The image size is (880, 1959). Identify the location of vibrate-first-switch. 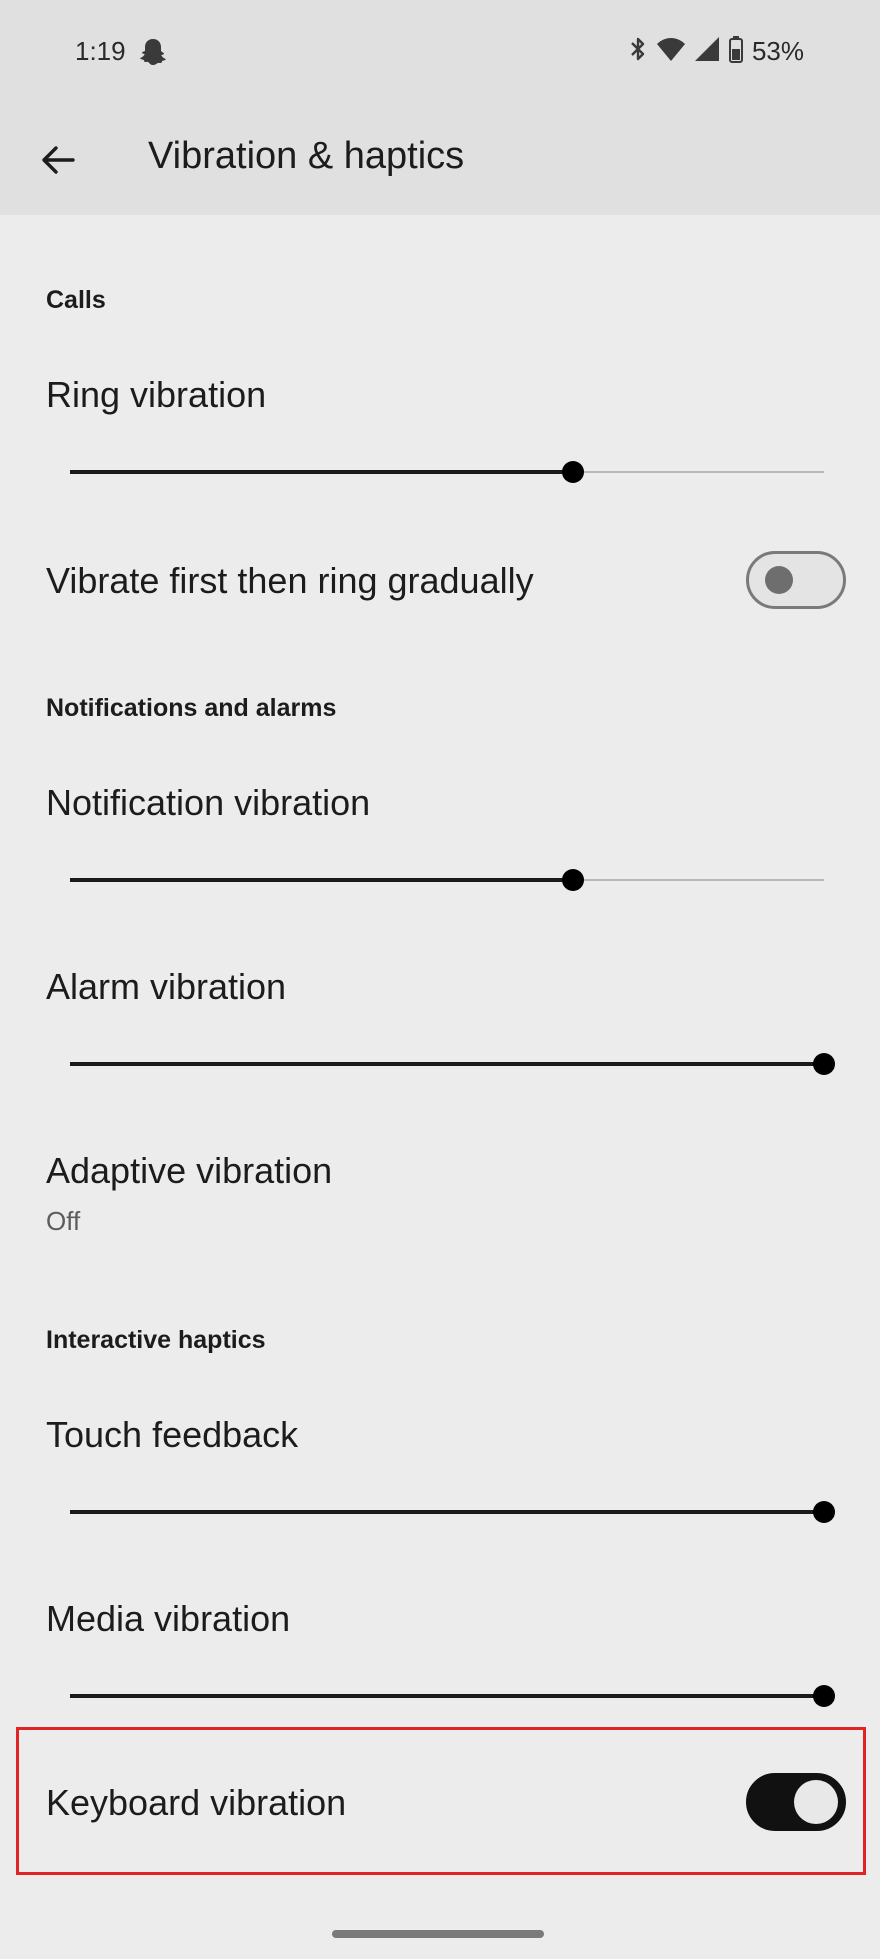
(796, 580).